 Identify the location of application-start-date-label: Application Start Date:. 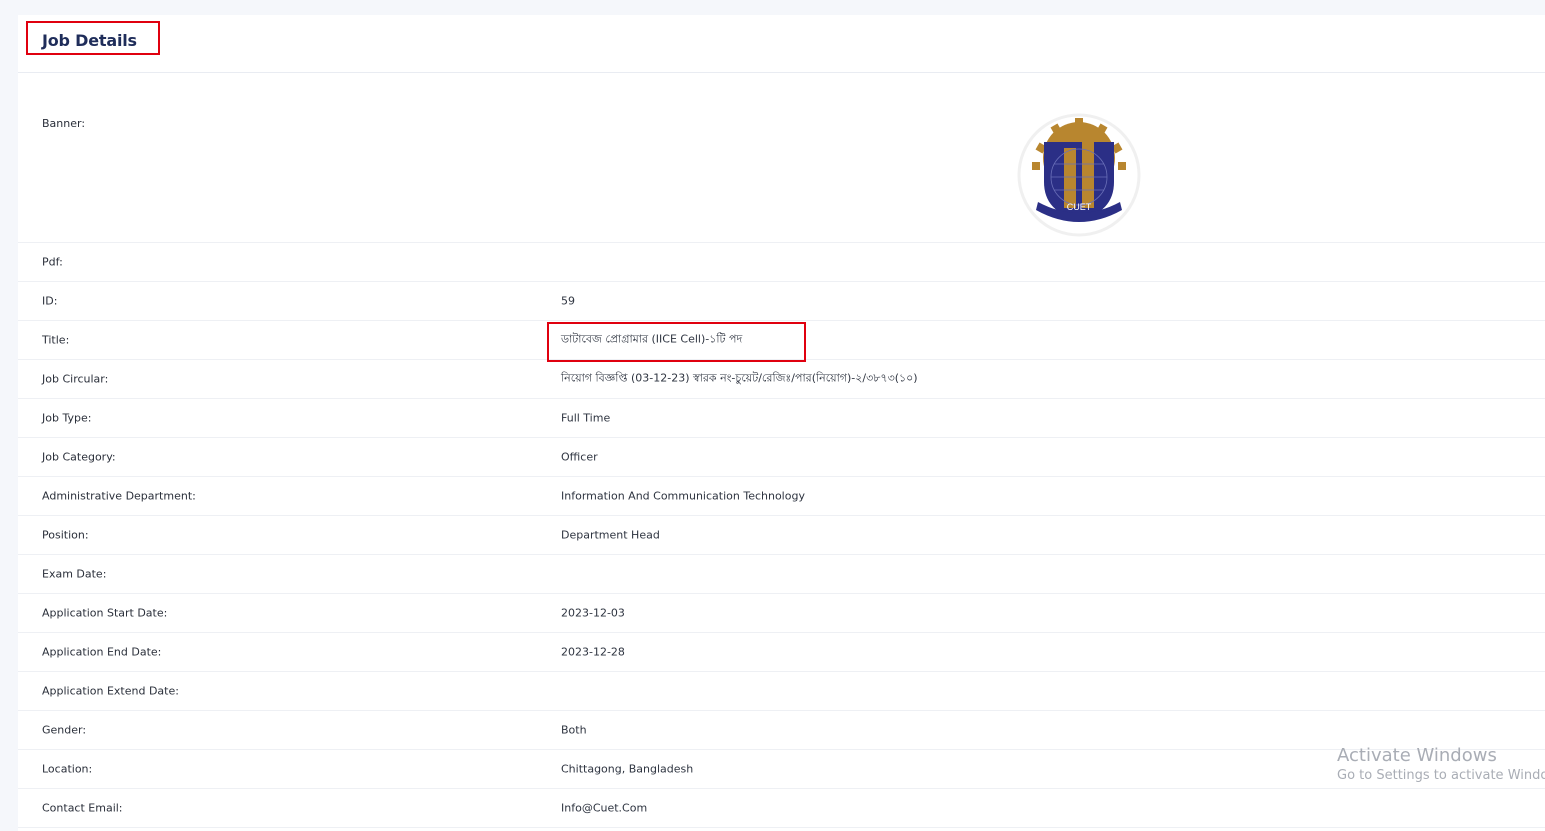
(105, 613).